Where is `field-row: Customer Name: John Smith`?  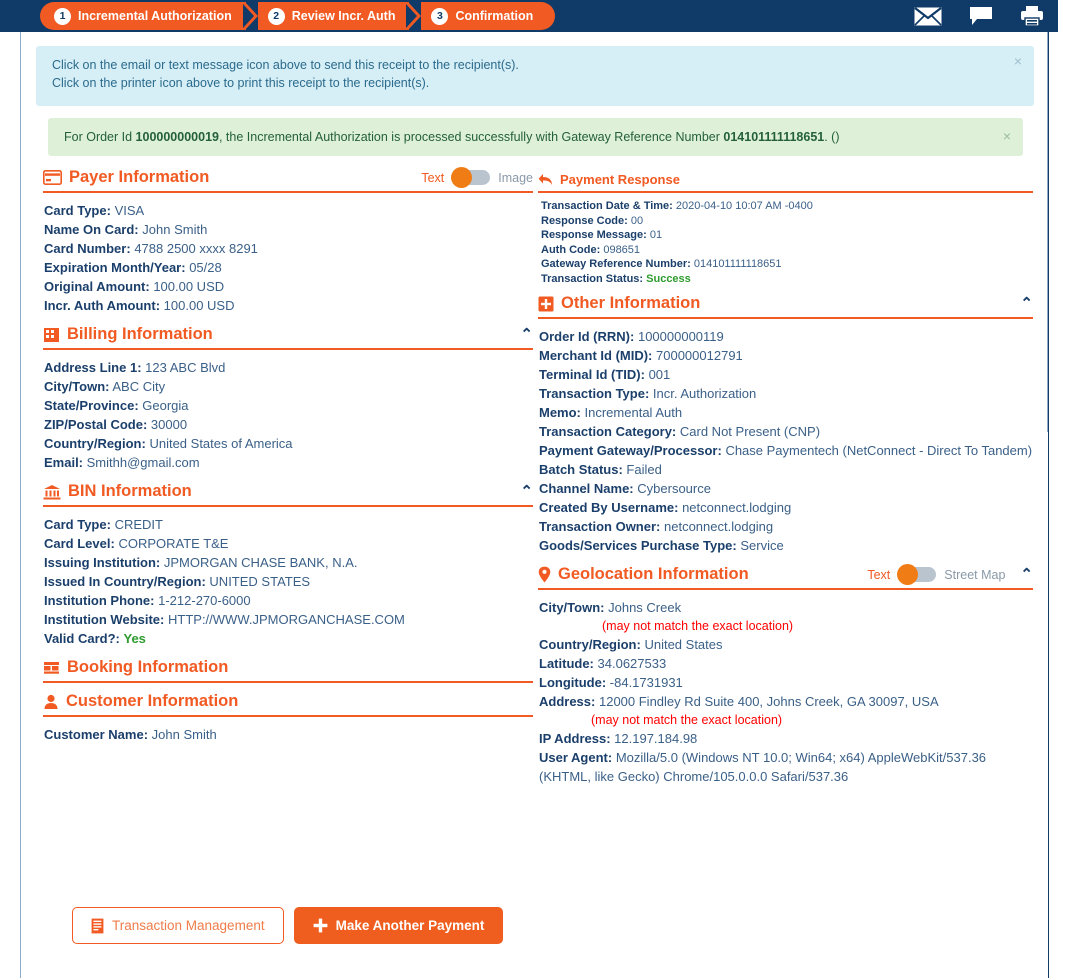 field-row: Customer Name: John Smith is located at coordinates (288, 734).